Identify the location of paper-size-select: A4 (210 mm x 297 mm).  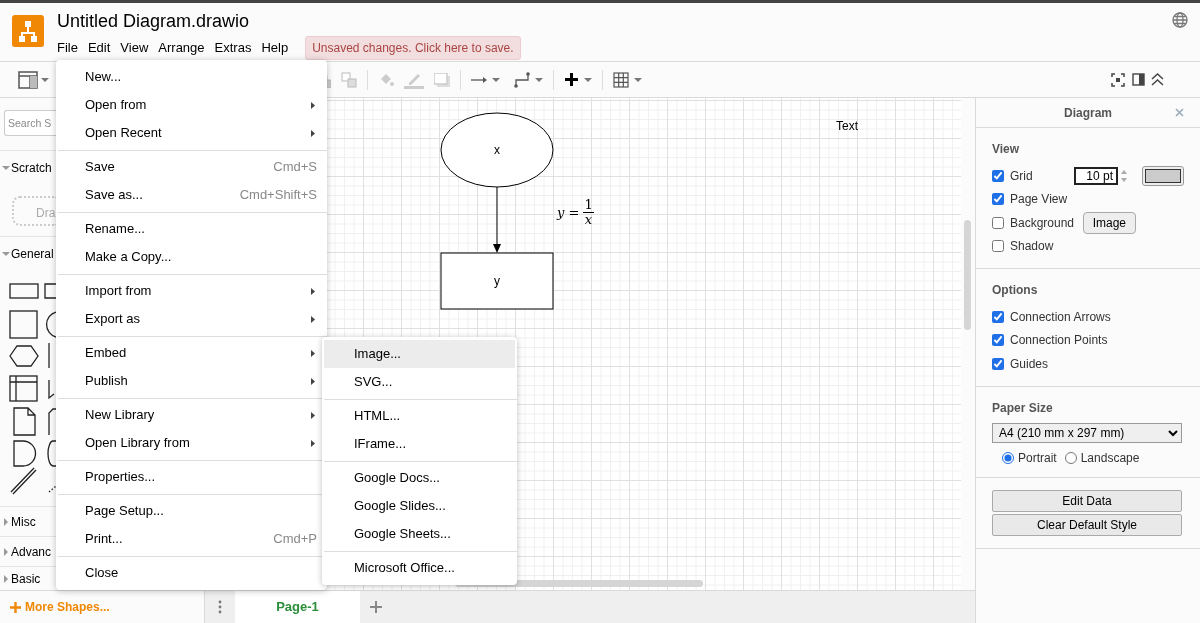
(1087, 432).